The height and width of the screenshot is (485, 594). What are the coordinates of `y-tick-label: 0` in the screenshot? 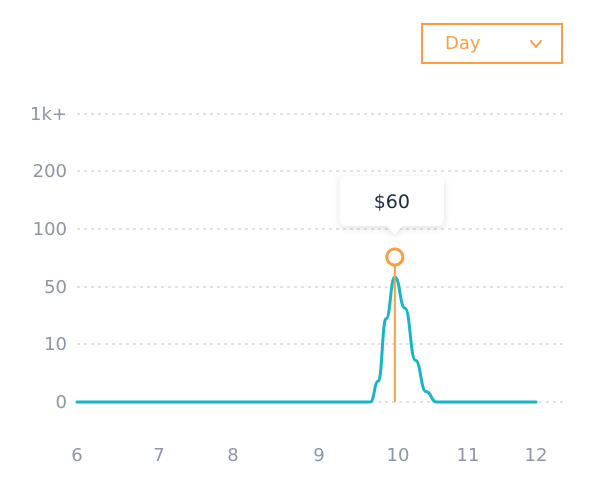 It's located at (61, 402).